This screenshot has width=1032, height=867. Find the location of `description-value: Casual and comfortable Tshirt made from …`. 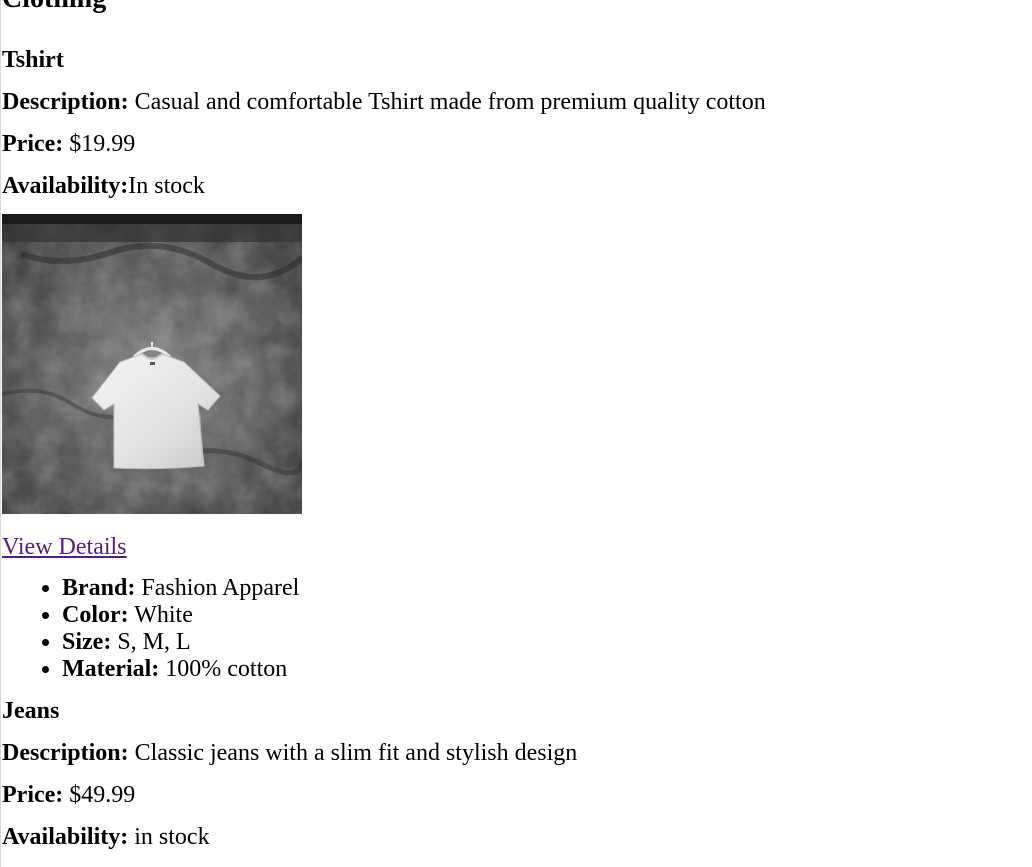

description-value: Casual and comfortable Tshirt made from … is located at coordinates (450, 102).